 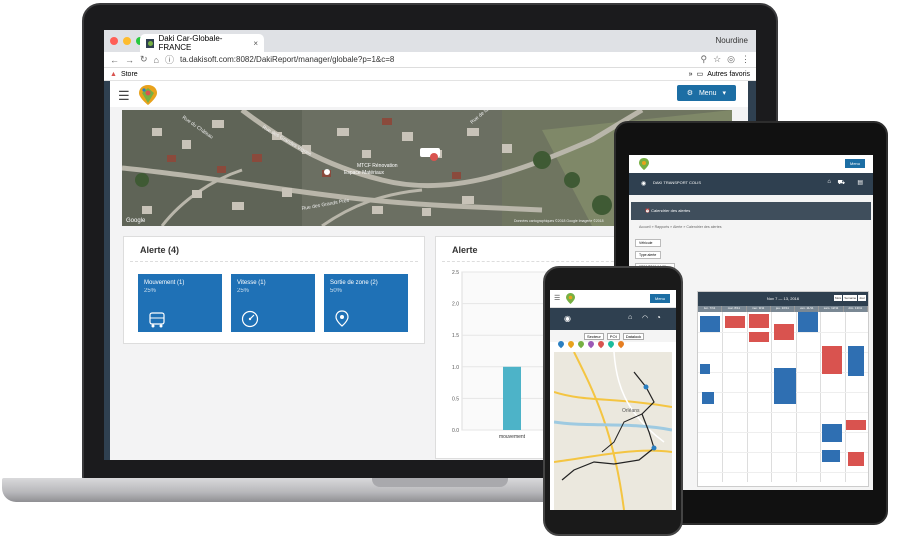 What do you see at coordinates (430, 74) in the screenshot?
I see `bookmarks-bar: ▲ Store » ▭ Autres favoris` at bounding box center [430, 74].